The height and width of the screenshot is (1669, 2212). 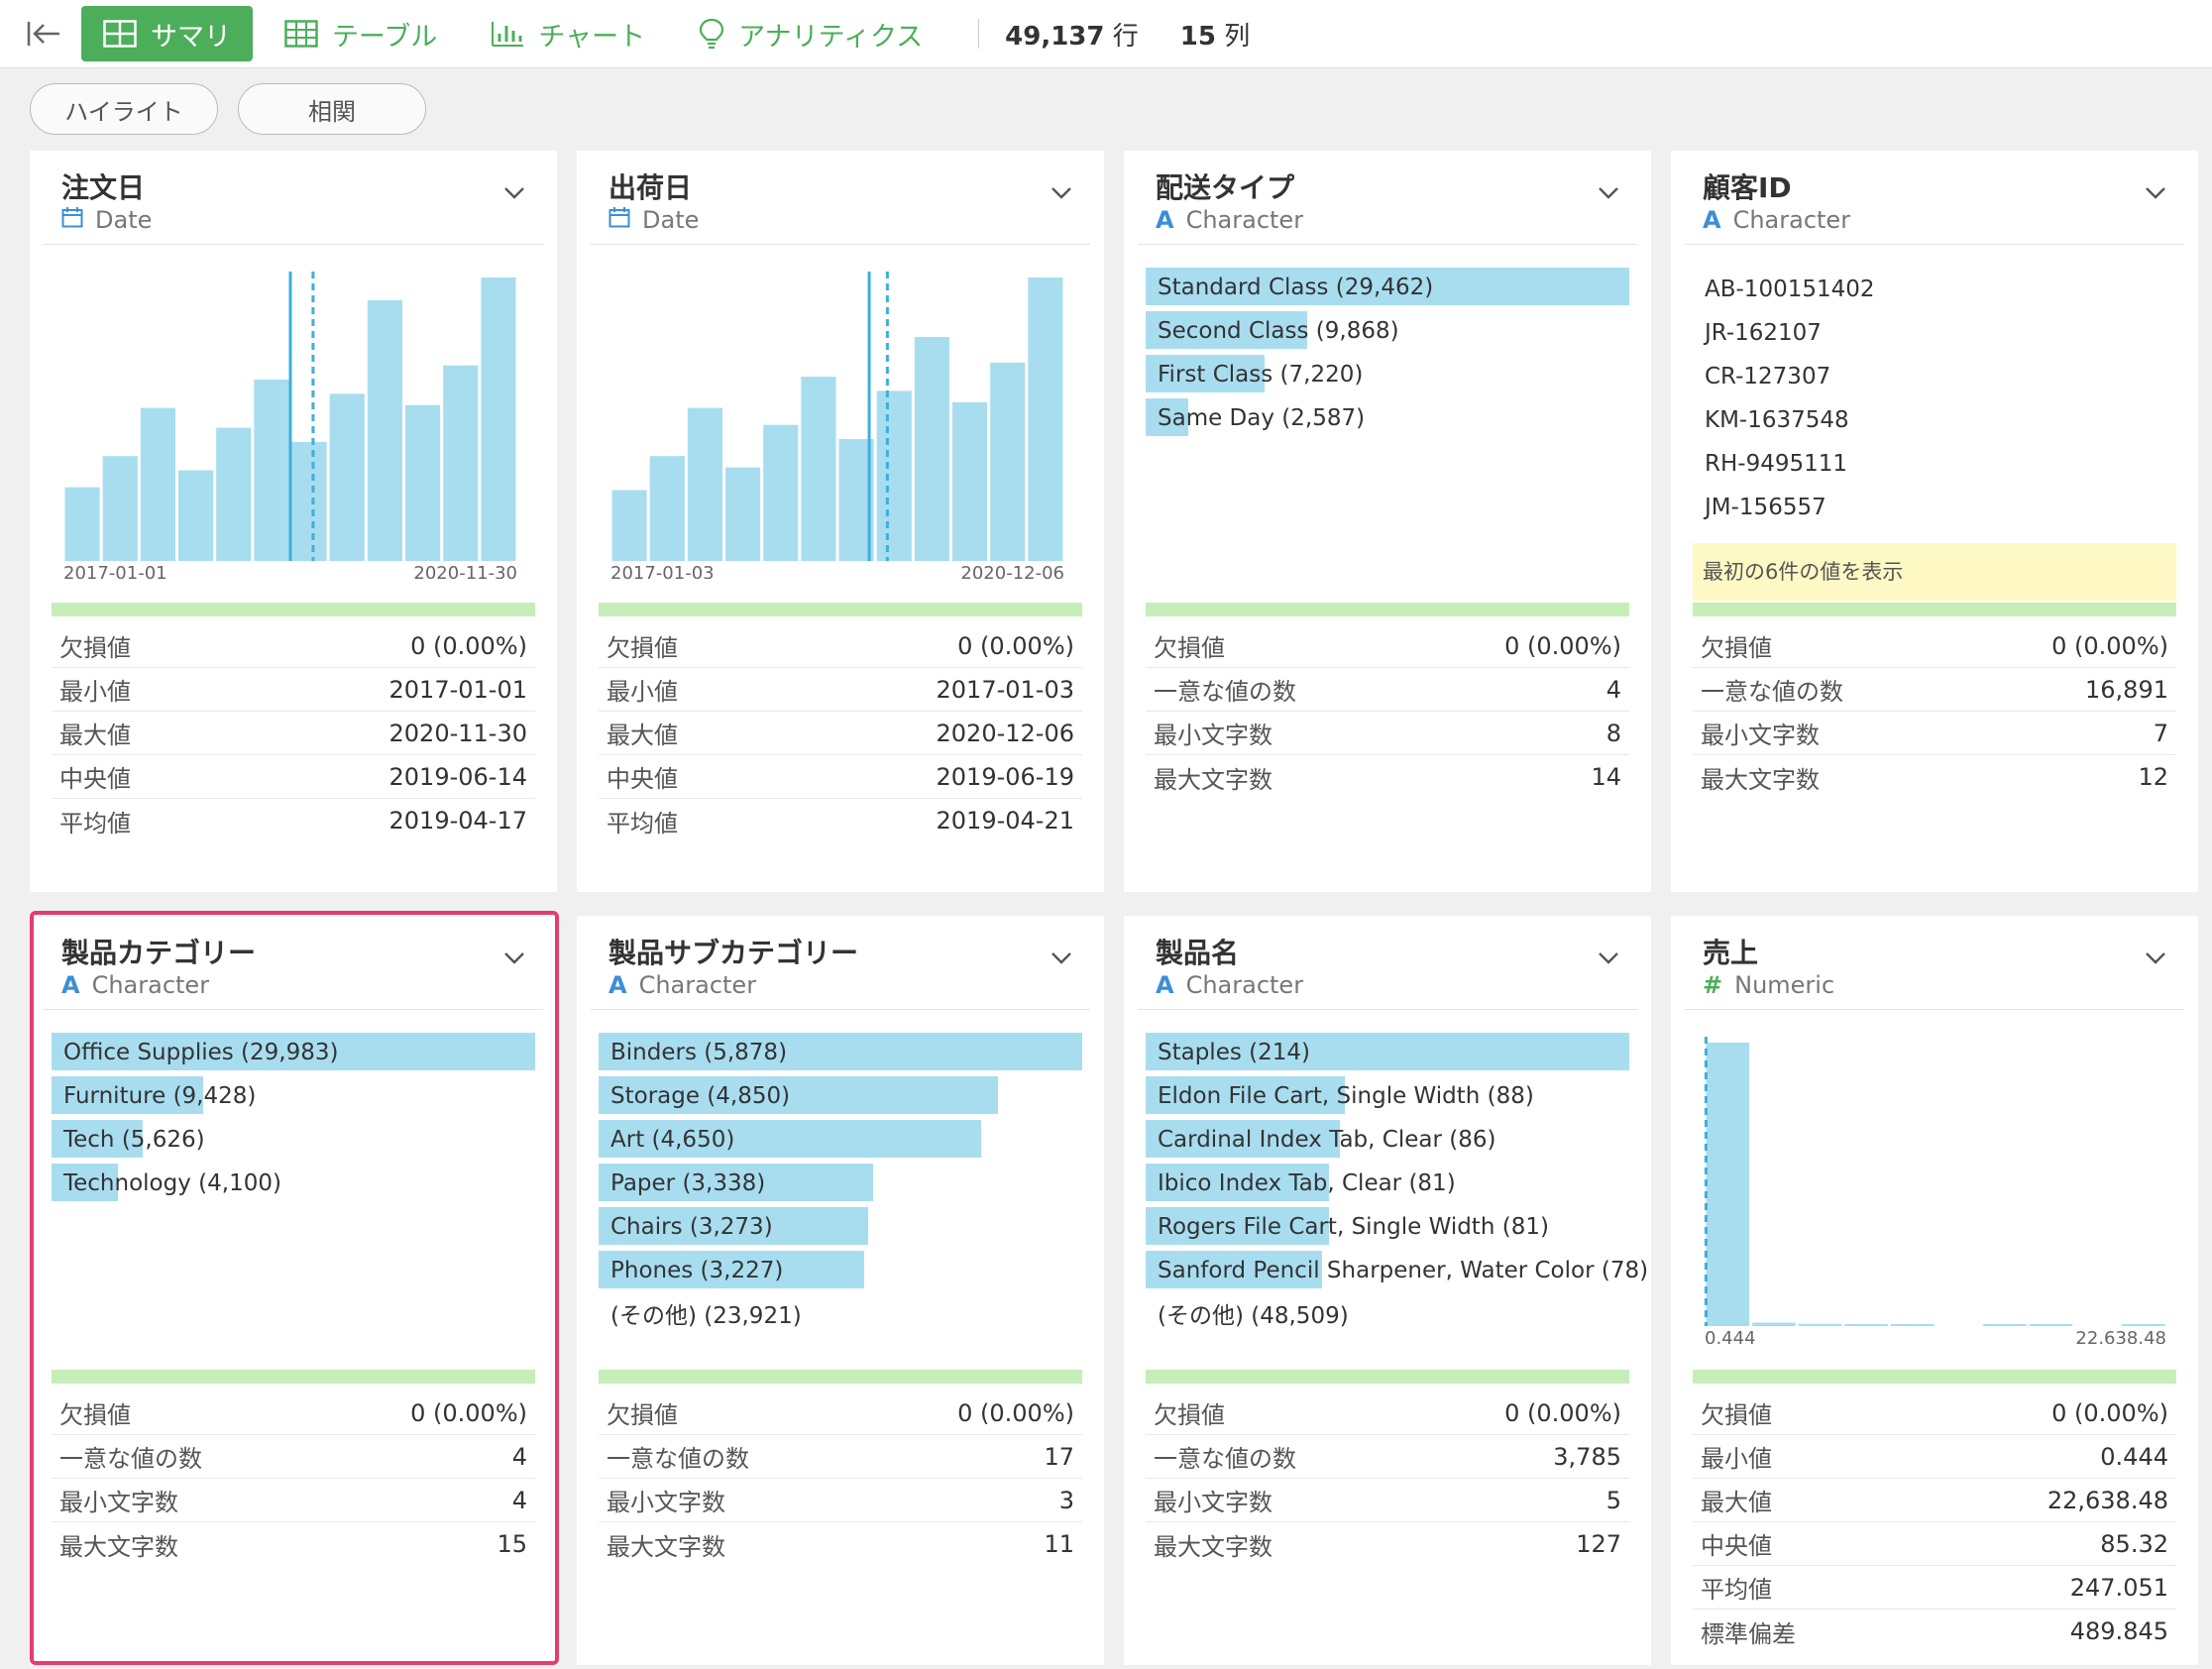 What do you see at coordinates (840, 820) in the screenshot?
I see `stat-row: 平均値 2019-04-21` at bounding box center [840, 820].